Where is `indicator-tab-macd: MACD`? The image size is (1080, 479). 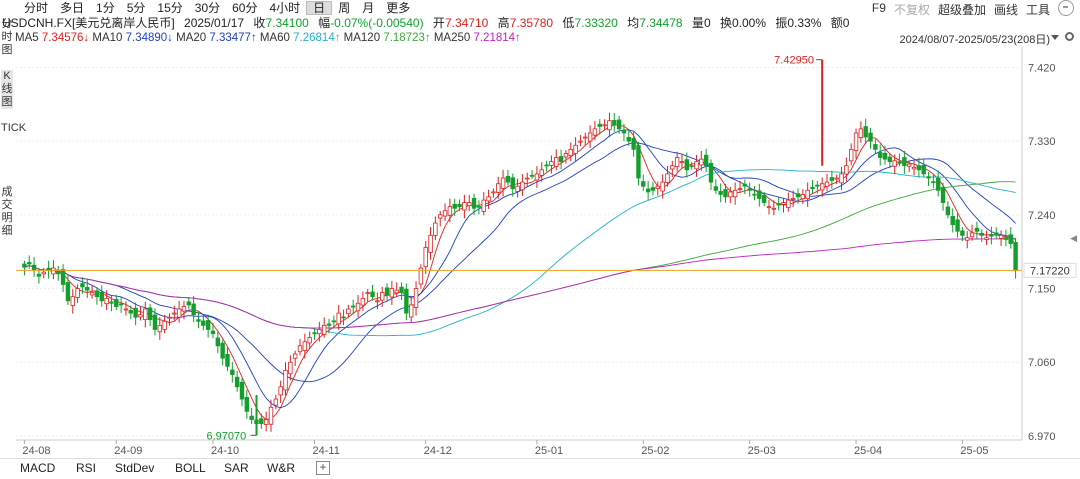
indicator-tab-macd: MACD is located at coordinates (37, 468).